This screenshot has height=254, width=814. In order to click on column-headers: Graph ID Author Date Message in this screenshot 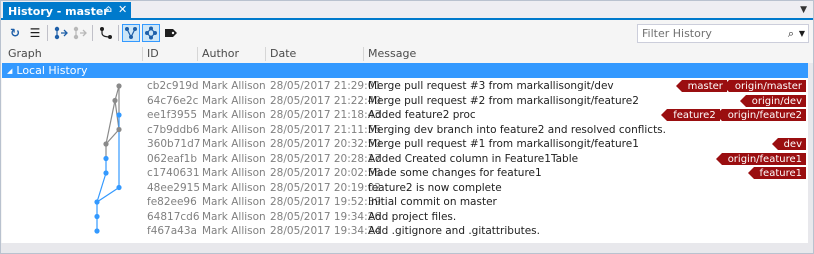, I will do `click(407, 54)`.